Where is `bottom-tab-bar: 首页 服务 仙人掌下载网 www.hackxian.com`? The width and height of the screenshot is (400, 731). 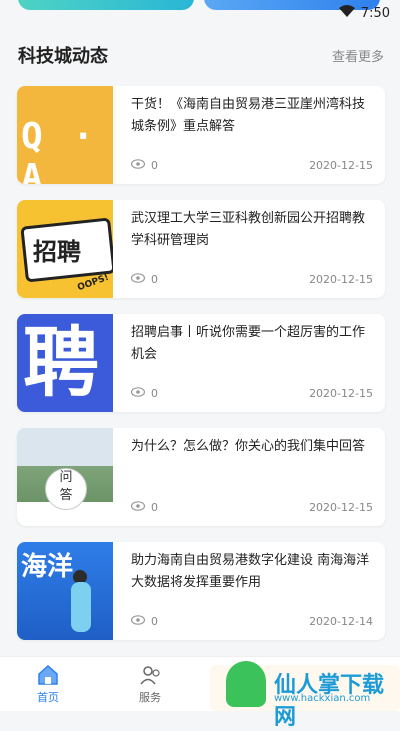
bottom-tab-bar: 首页 服务 仙人掌下载网 www.hackxian.com is located at coordinates (200, 693).